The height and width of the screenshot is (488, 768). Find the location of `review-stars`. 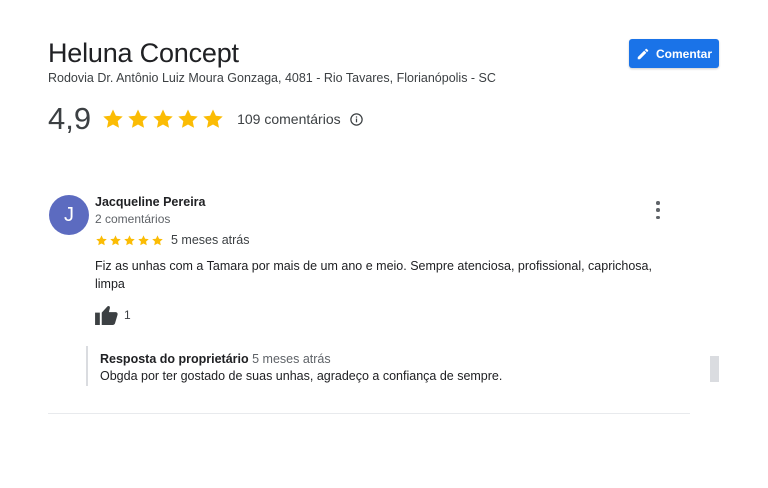

review-stars is located at coordinates (129, 240).